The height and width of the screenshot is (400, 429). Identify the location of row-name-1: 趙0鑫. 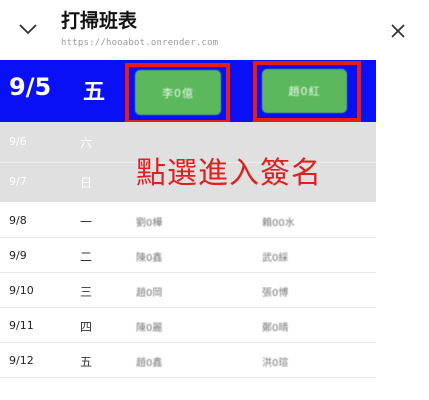
(149, 363).